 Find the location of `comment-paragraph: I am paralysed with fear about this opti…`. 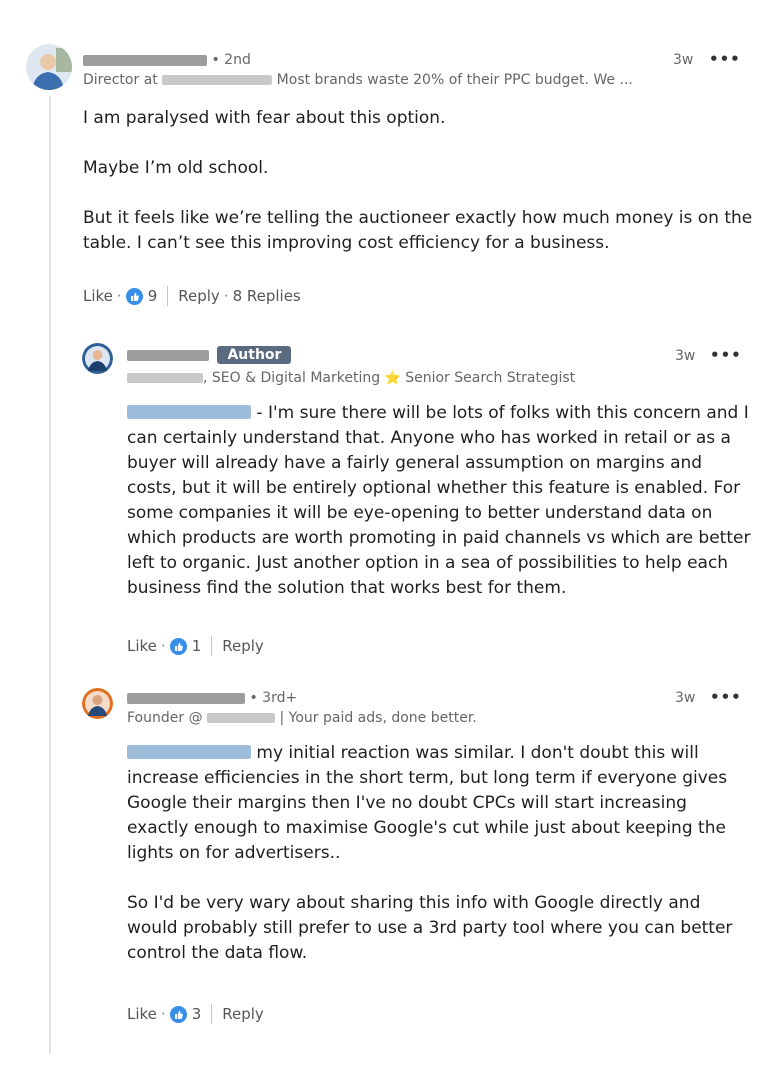

comment-paragraph: I am paralysed with fear about this opti… is located at coordinates (264, 118).